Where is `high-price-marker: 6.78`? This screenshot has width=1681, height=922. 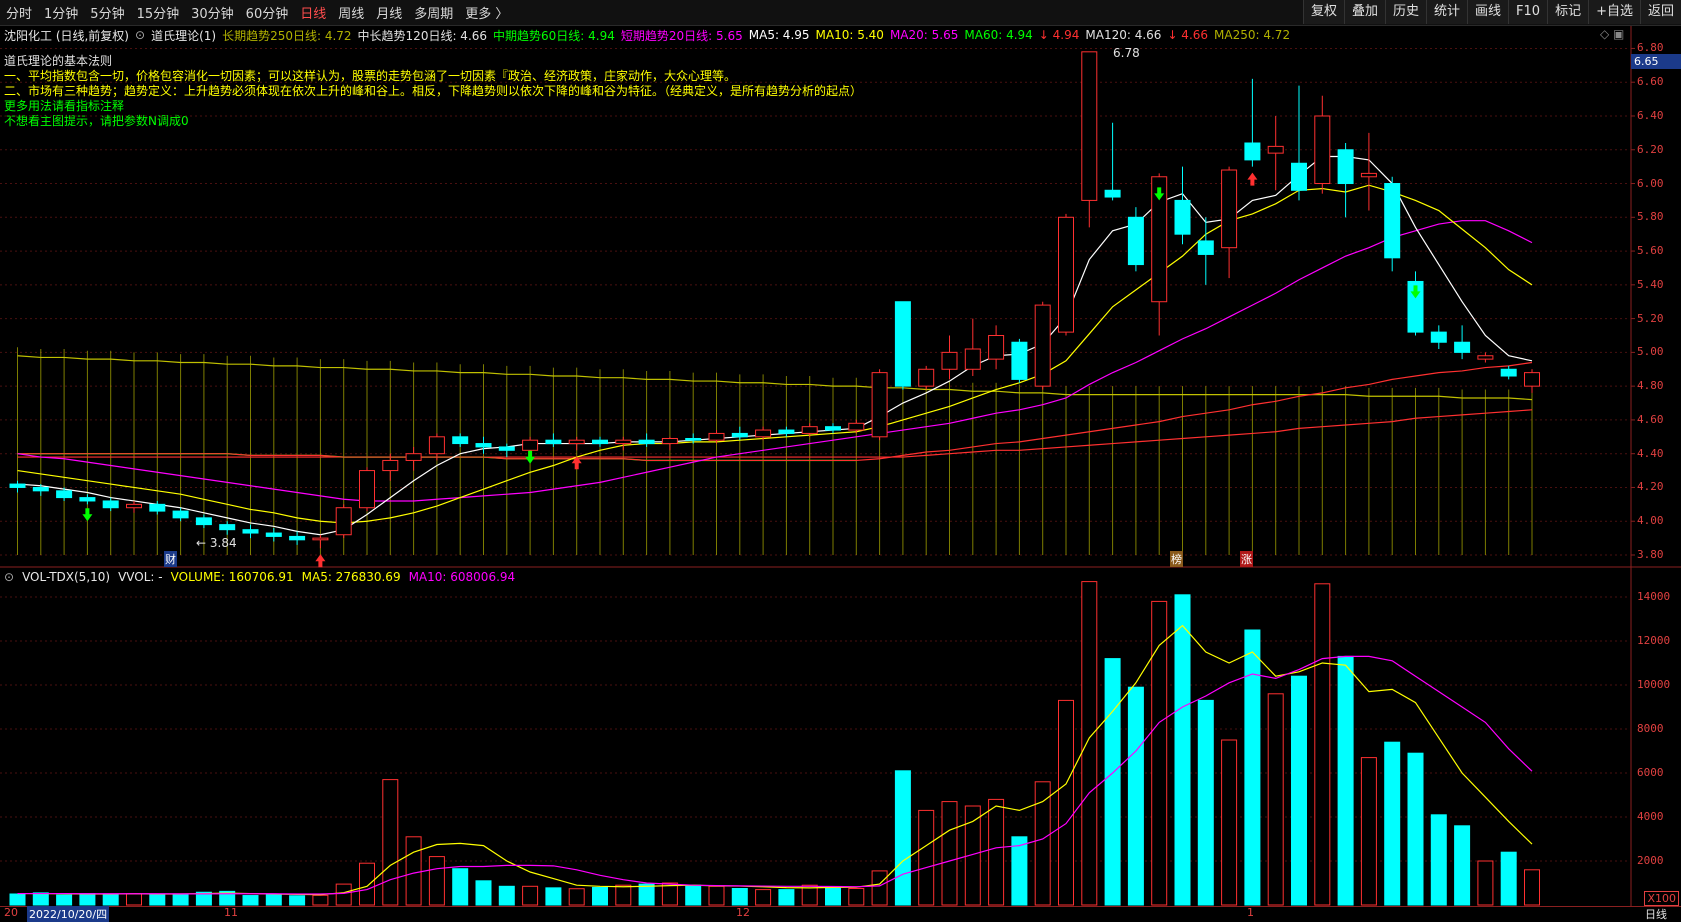
high-price-marker: 6.78 is located at coordinates (1126, 53).